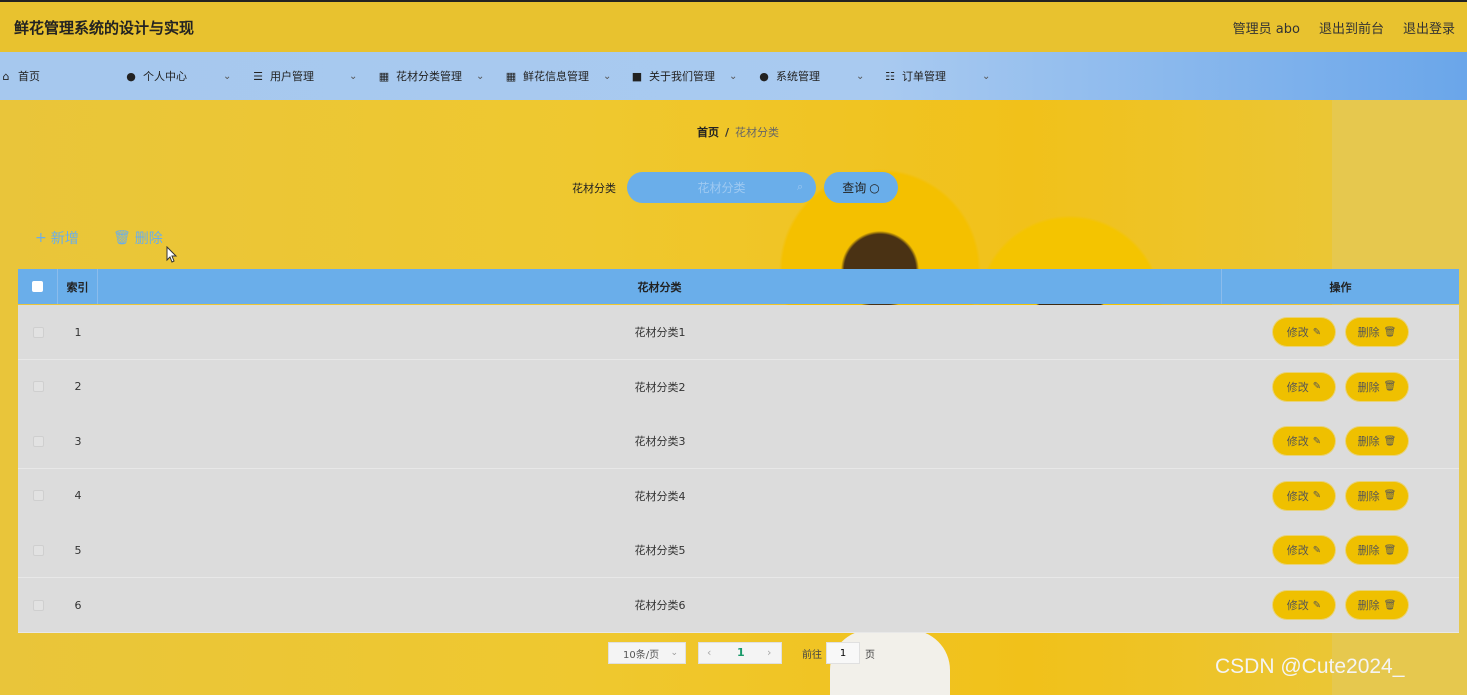  I want to click on select-all-checkbox, so click(37, 286).